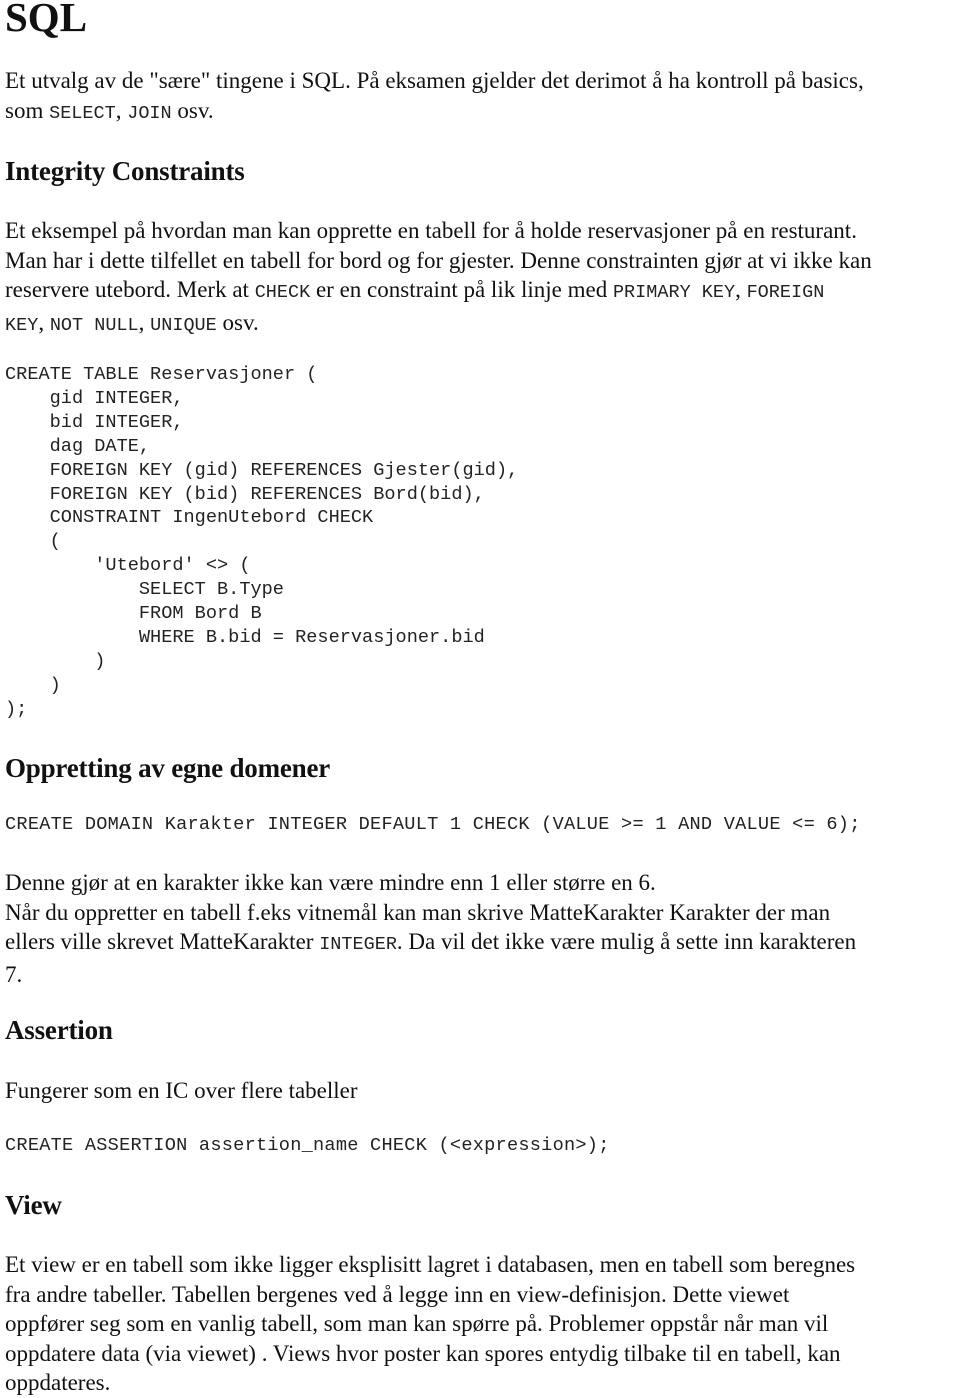 The image size is (960, 1398). I want to click on inline-code-foreign: FOREIGN, so click(785, 292).